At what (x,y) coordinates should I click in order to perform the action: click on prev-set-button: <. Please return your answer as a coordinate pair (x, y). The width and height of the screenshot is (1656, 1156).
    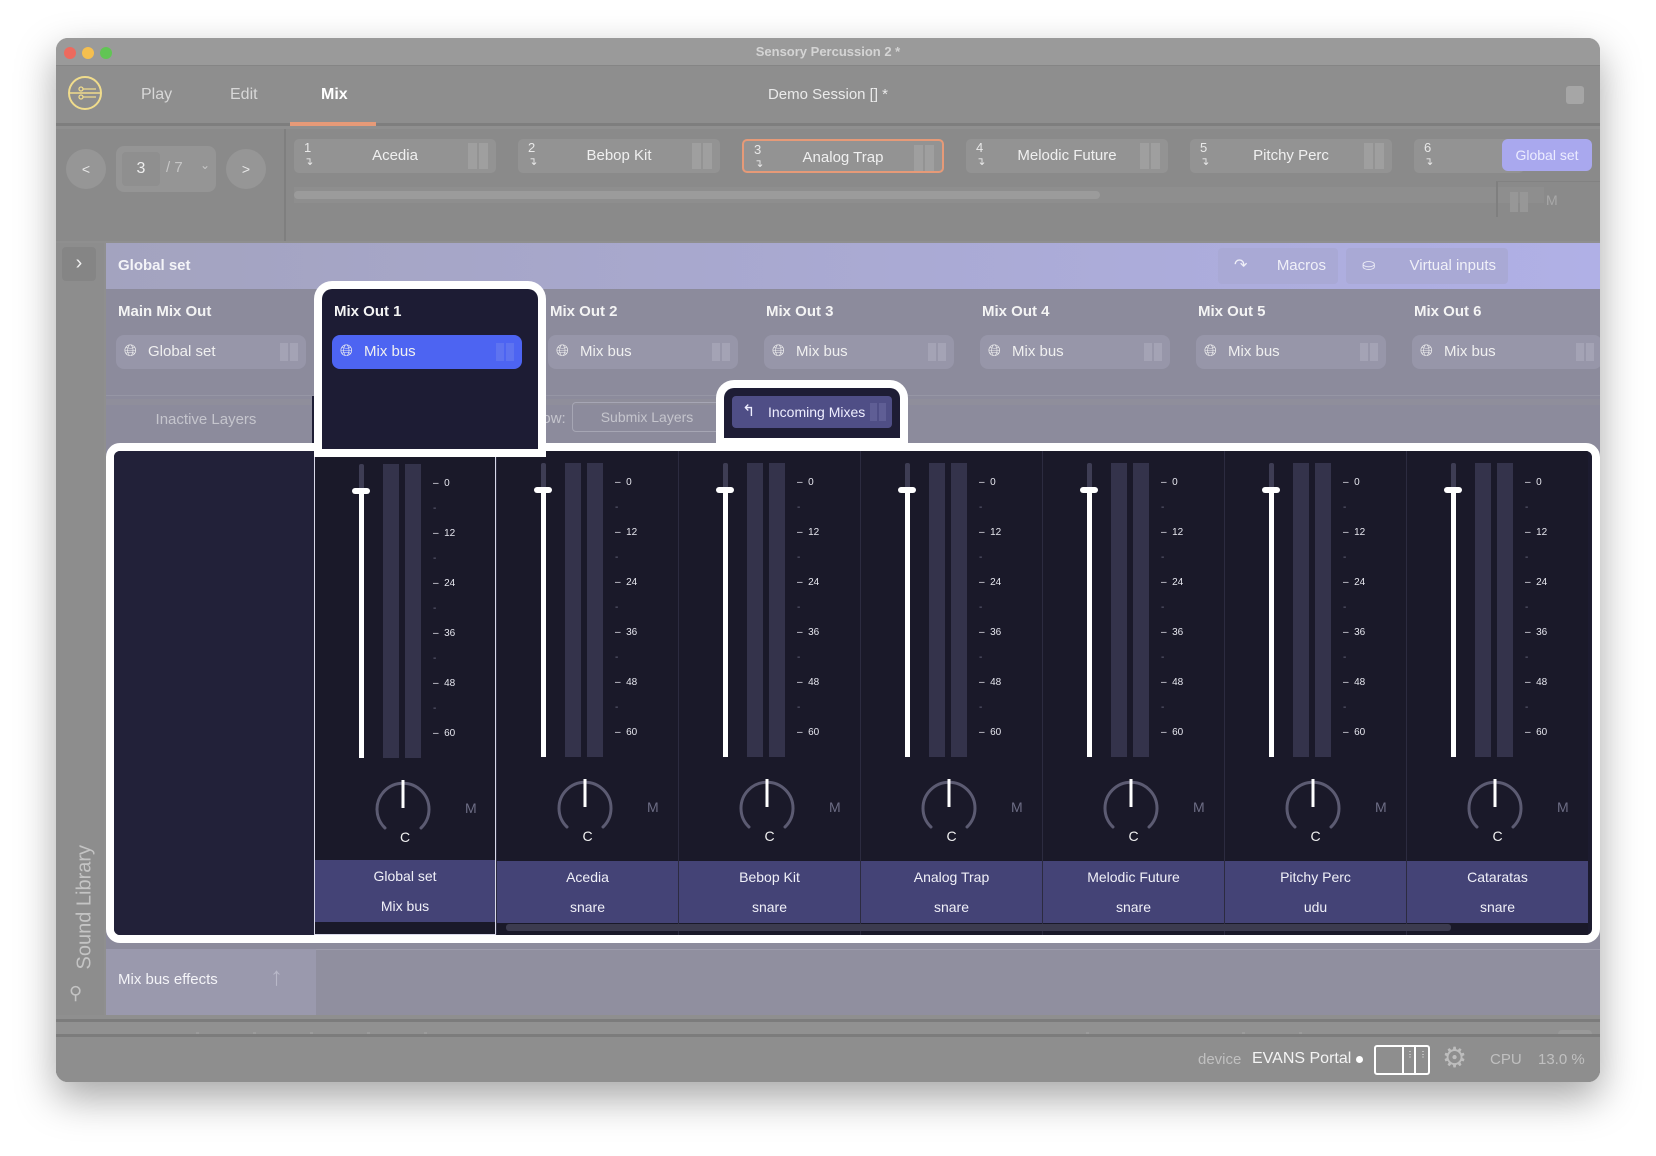
    Looking at the image, I should click on (86, 169).